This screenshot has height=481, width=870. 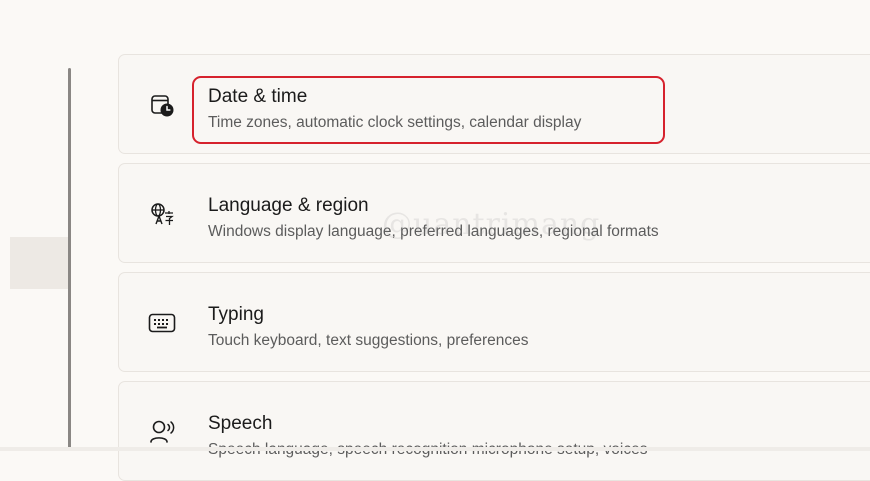 What do you see at coordinates (39, 263) in the screenshot?
I see `nav-selected-item` at bounding box center [39, 263].